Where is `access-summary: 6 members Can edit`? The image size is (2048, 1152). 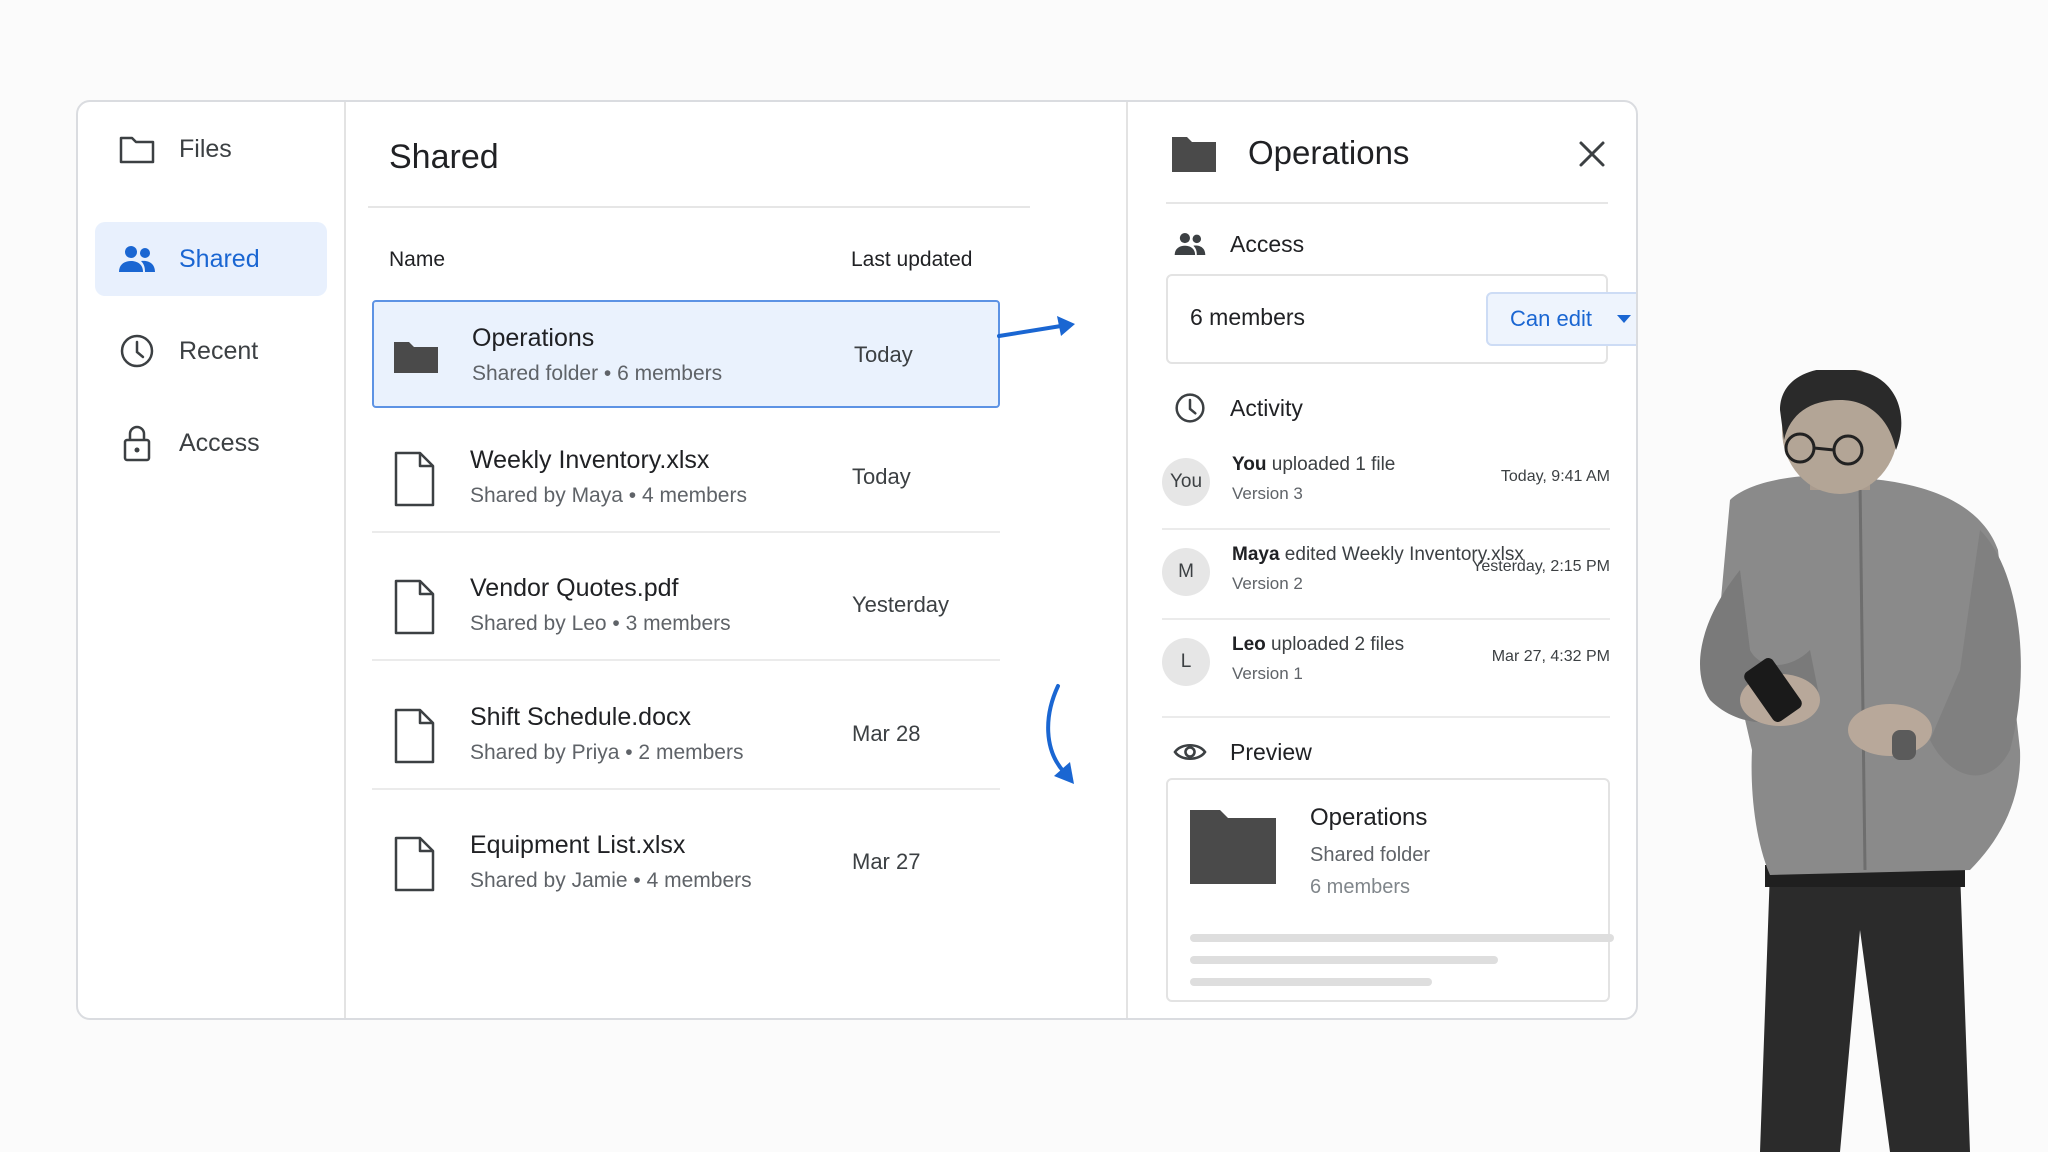 access-summary: 6 members Can edit is located at coordinates (1401, 319).